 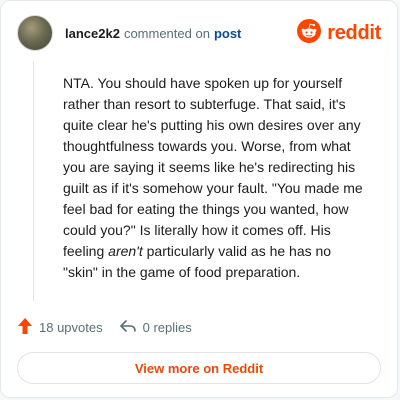 I want to click on reddit-brand: reddit, so click(x=339, y=33).